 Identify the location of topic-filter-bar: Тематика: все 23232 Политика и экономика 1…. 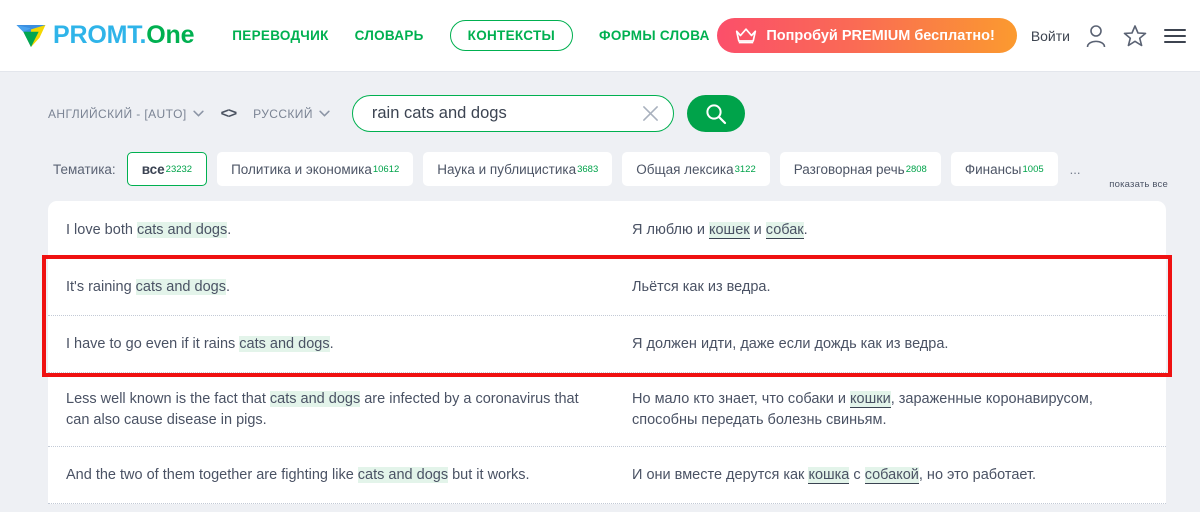
(600, 170).